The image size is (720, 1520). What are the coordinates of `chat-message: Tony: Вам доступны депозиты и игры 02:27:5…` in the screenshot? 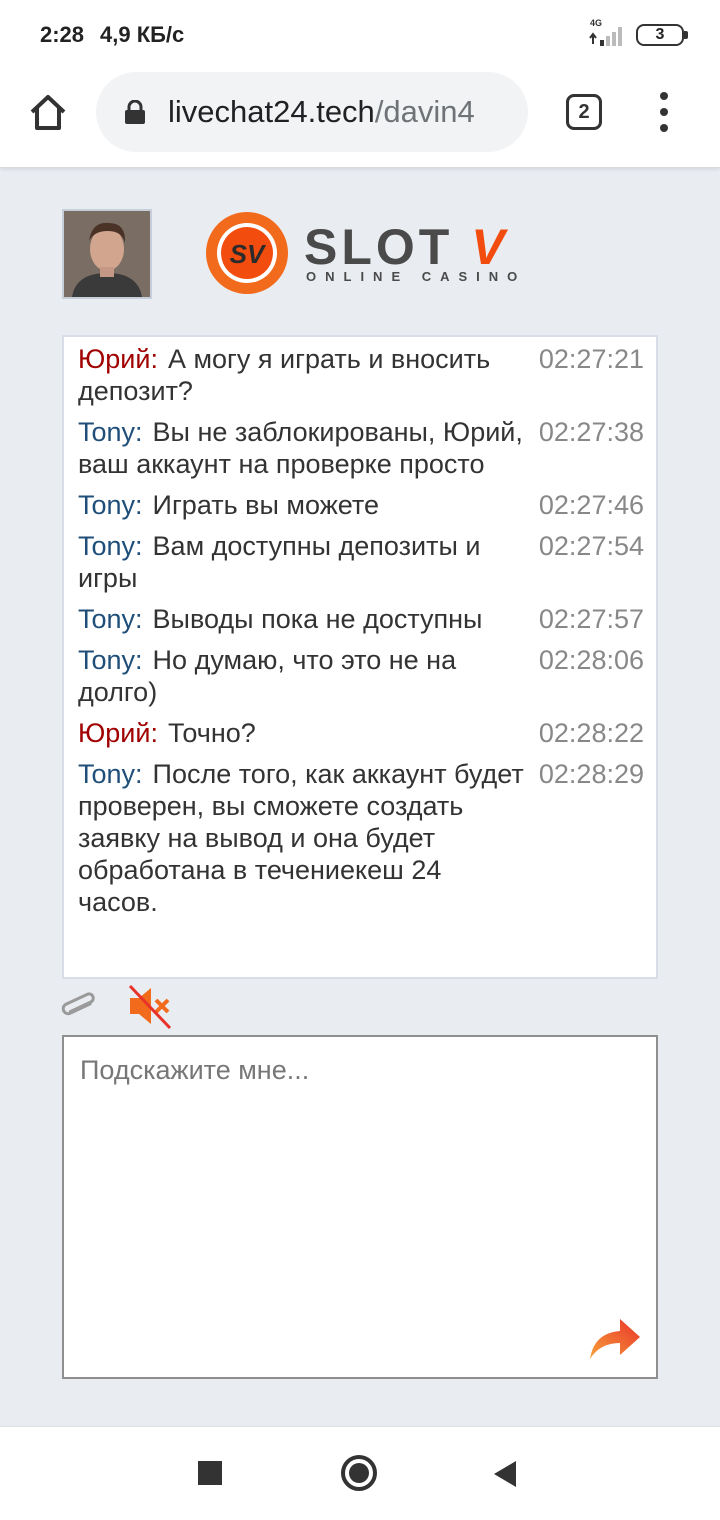 It's located at (361, 562).